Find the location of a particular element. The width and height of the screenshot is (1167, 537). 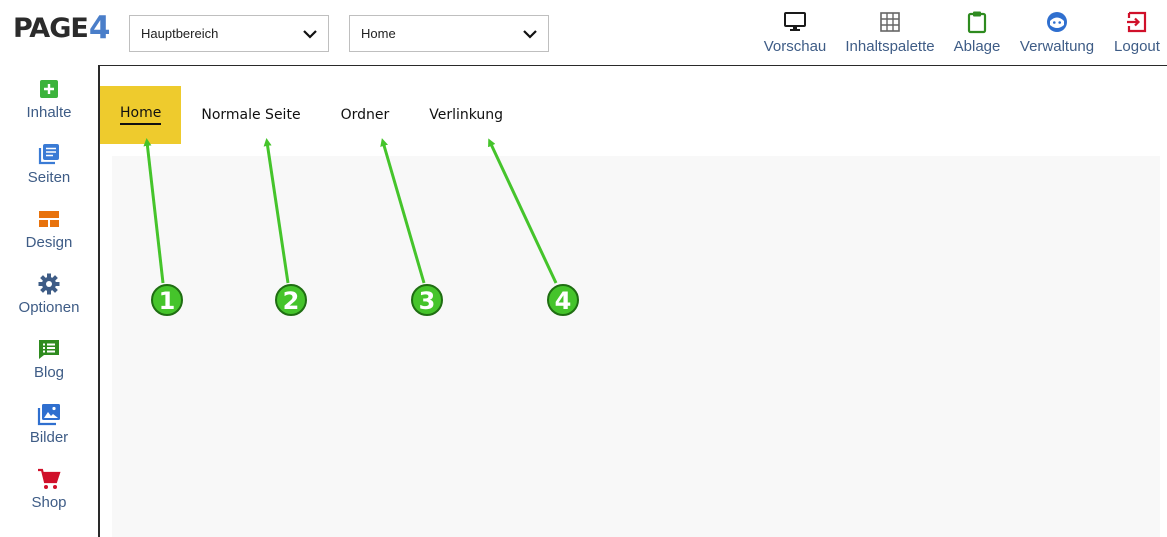

grid-icon is located at coordinates (890, 22).